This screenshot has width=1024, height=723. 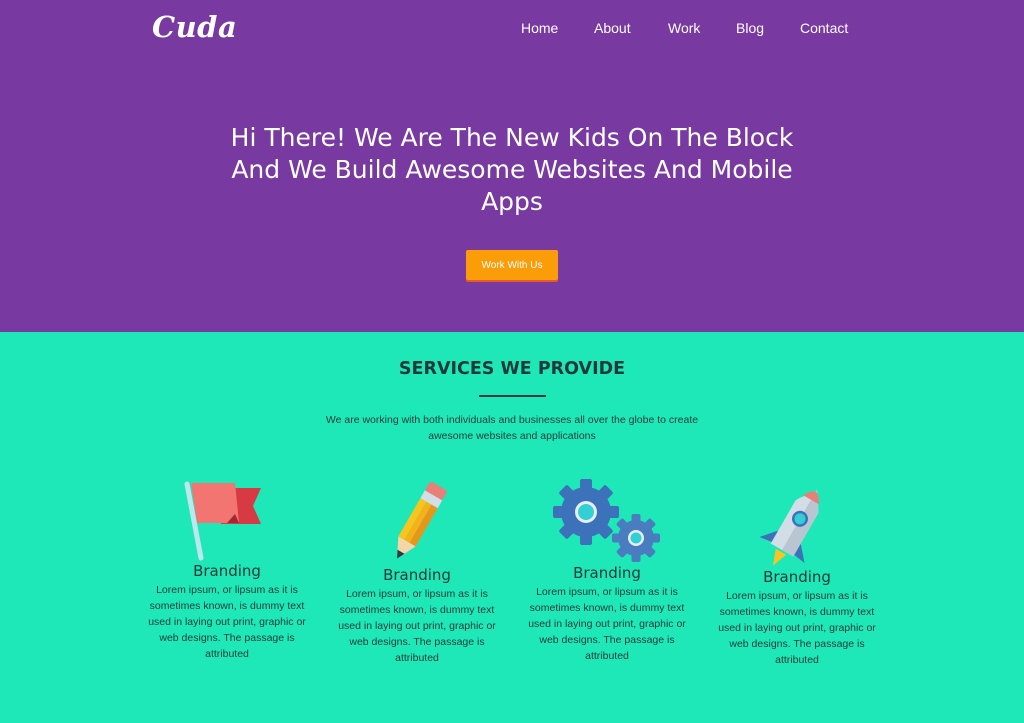 What do you see at coordinates (539, 28) in the screenshot?
I see `nav-home: Home` at bounding box center [539, 28].